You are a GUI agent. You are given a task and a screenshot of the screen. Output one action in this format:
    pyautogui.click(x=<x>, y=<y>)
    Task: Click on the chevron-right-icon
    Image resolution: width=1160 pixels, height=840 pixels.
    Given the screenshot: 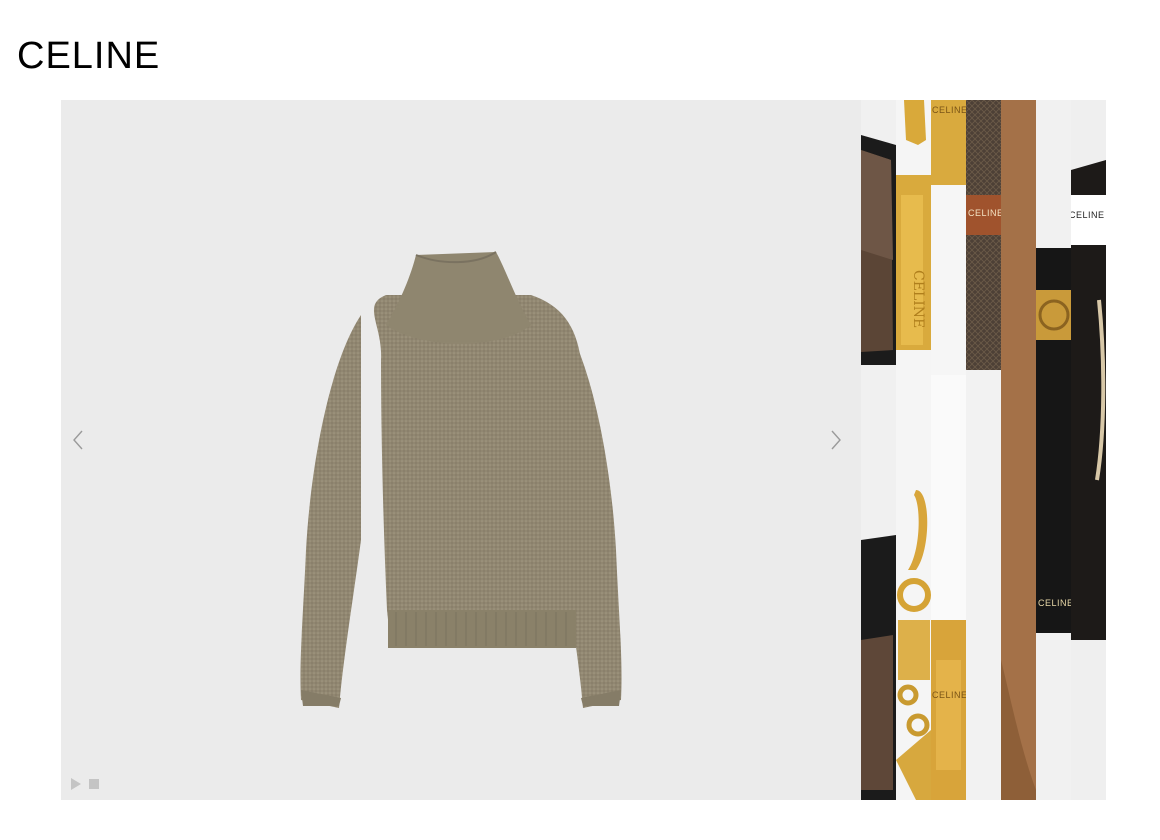 What is the action you would take?
    pyautogui.click(x=836, y=440)
    